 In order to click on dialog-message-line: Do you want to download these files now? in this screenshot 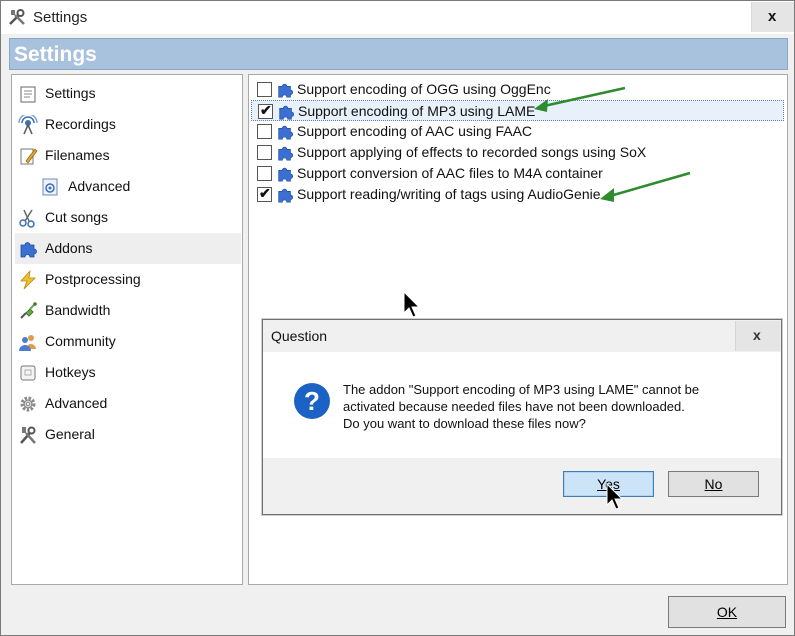, I will do `click(464, 423)`.